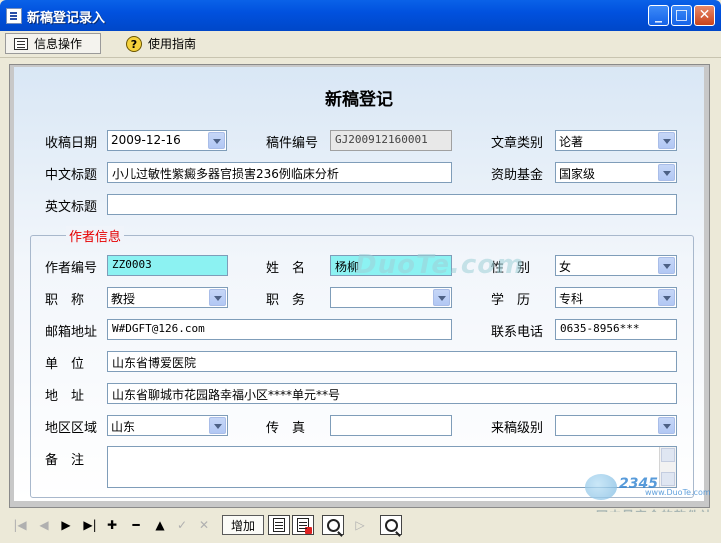 This screenshot has width=721, height=543. What do you see at coordinates (65, 300) in the screenshot?
I see `professional-title-label: 职 称` at bounding box center [65, 300].